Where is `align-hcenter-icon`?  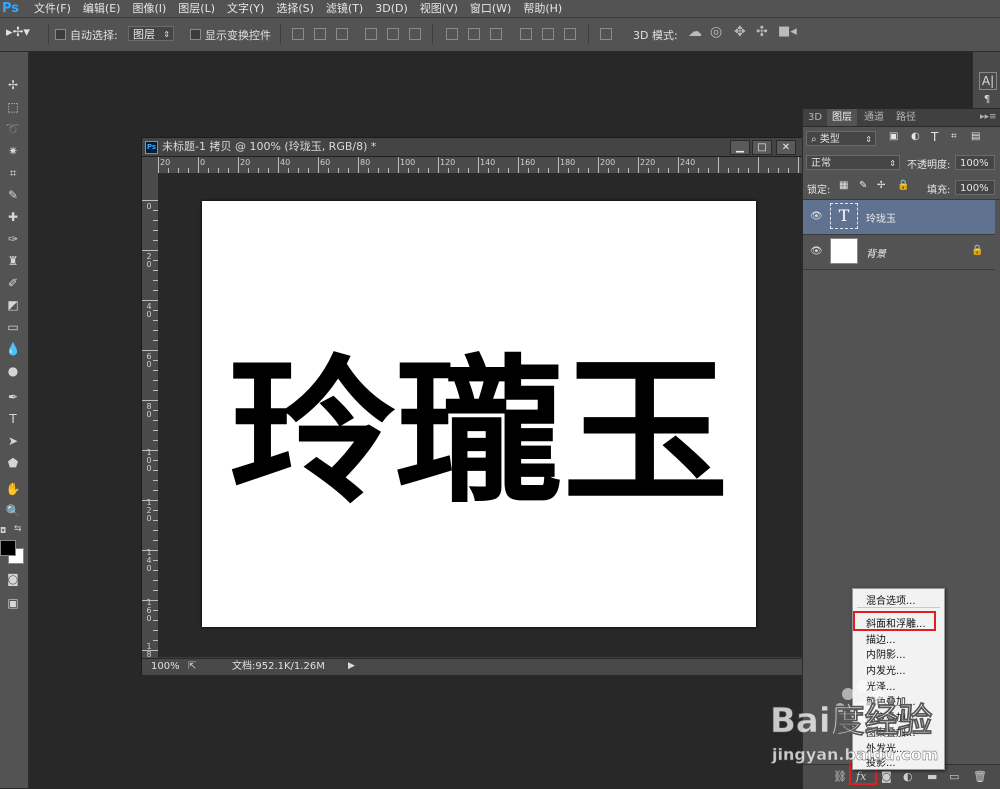 align-hcenter-icon is located at coordinates (393, 34).